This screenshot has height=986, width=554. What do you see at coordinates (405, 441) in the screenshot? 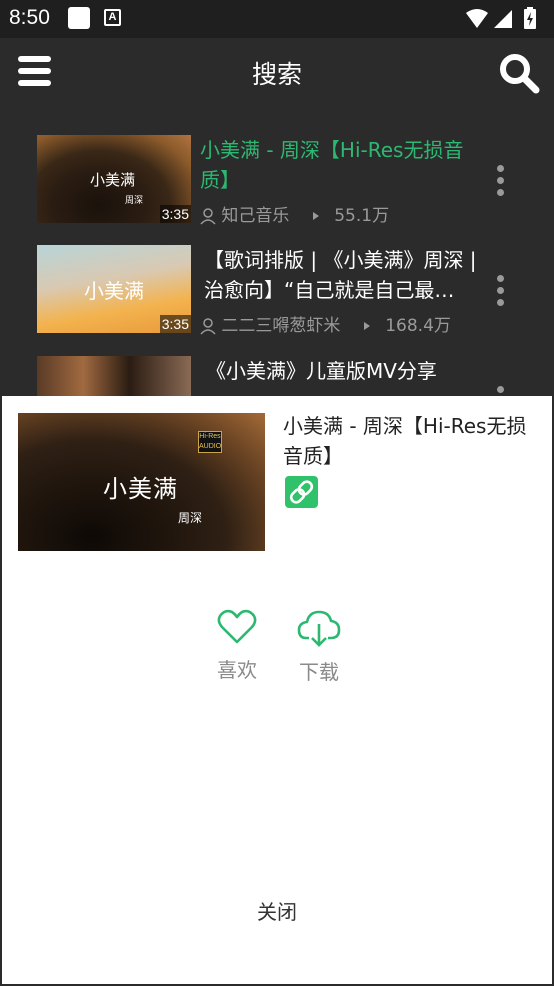
I see `sheet-title: 小美满 - 周深【Hi-Res无损音质】` at bounding box center [405, 441].